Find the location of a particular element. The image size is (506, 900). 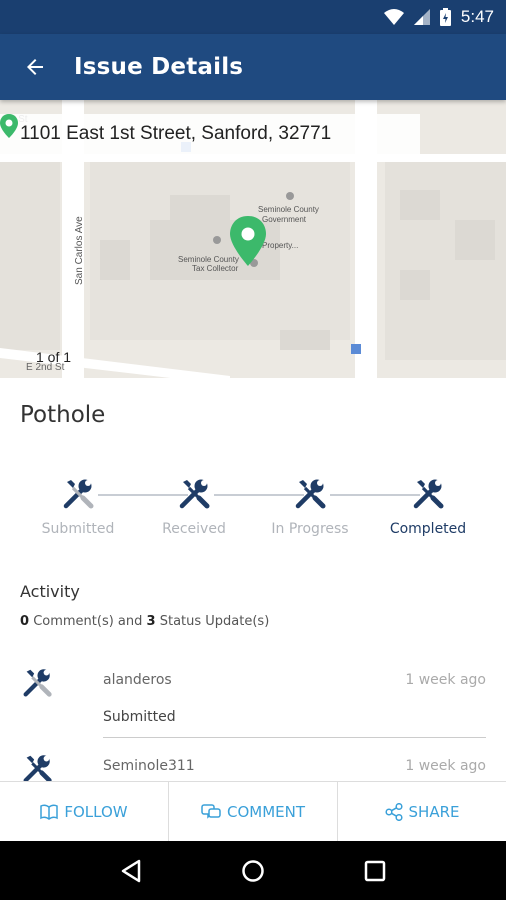

transit-icon is located at coordinates (356, 349).